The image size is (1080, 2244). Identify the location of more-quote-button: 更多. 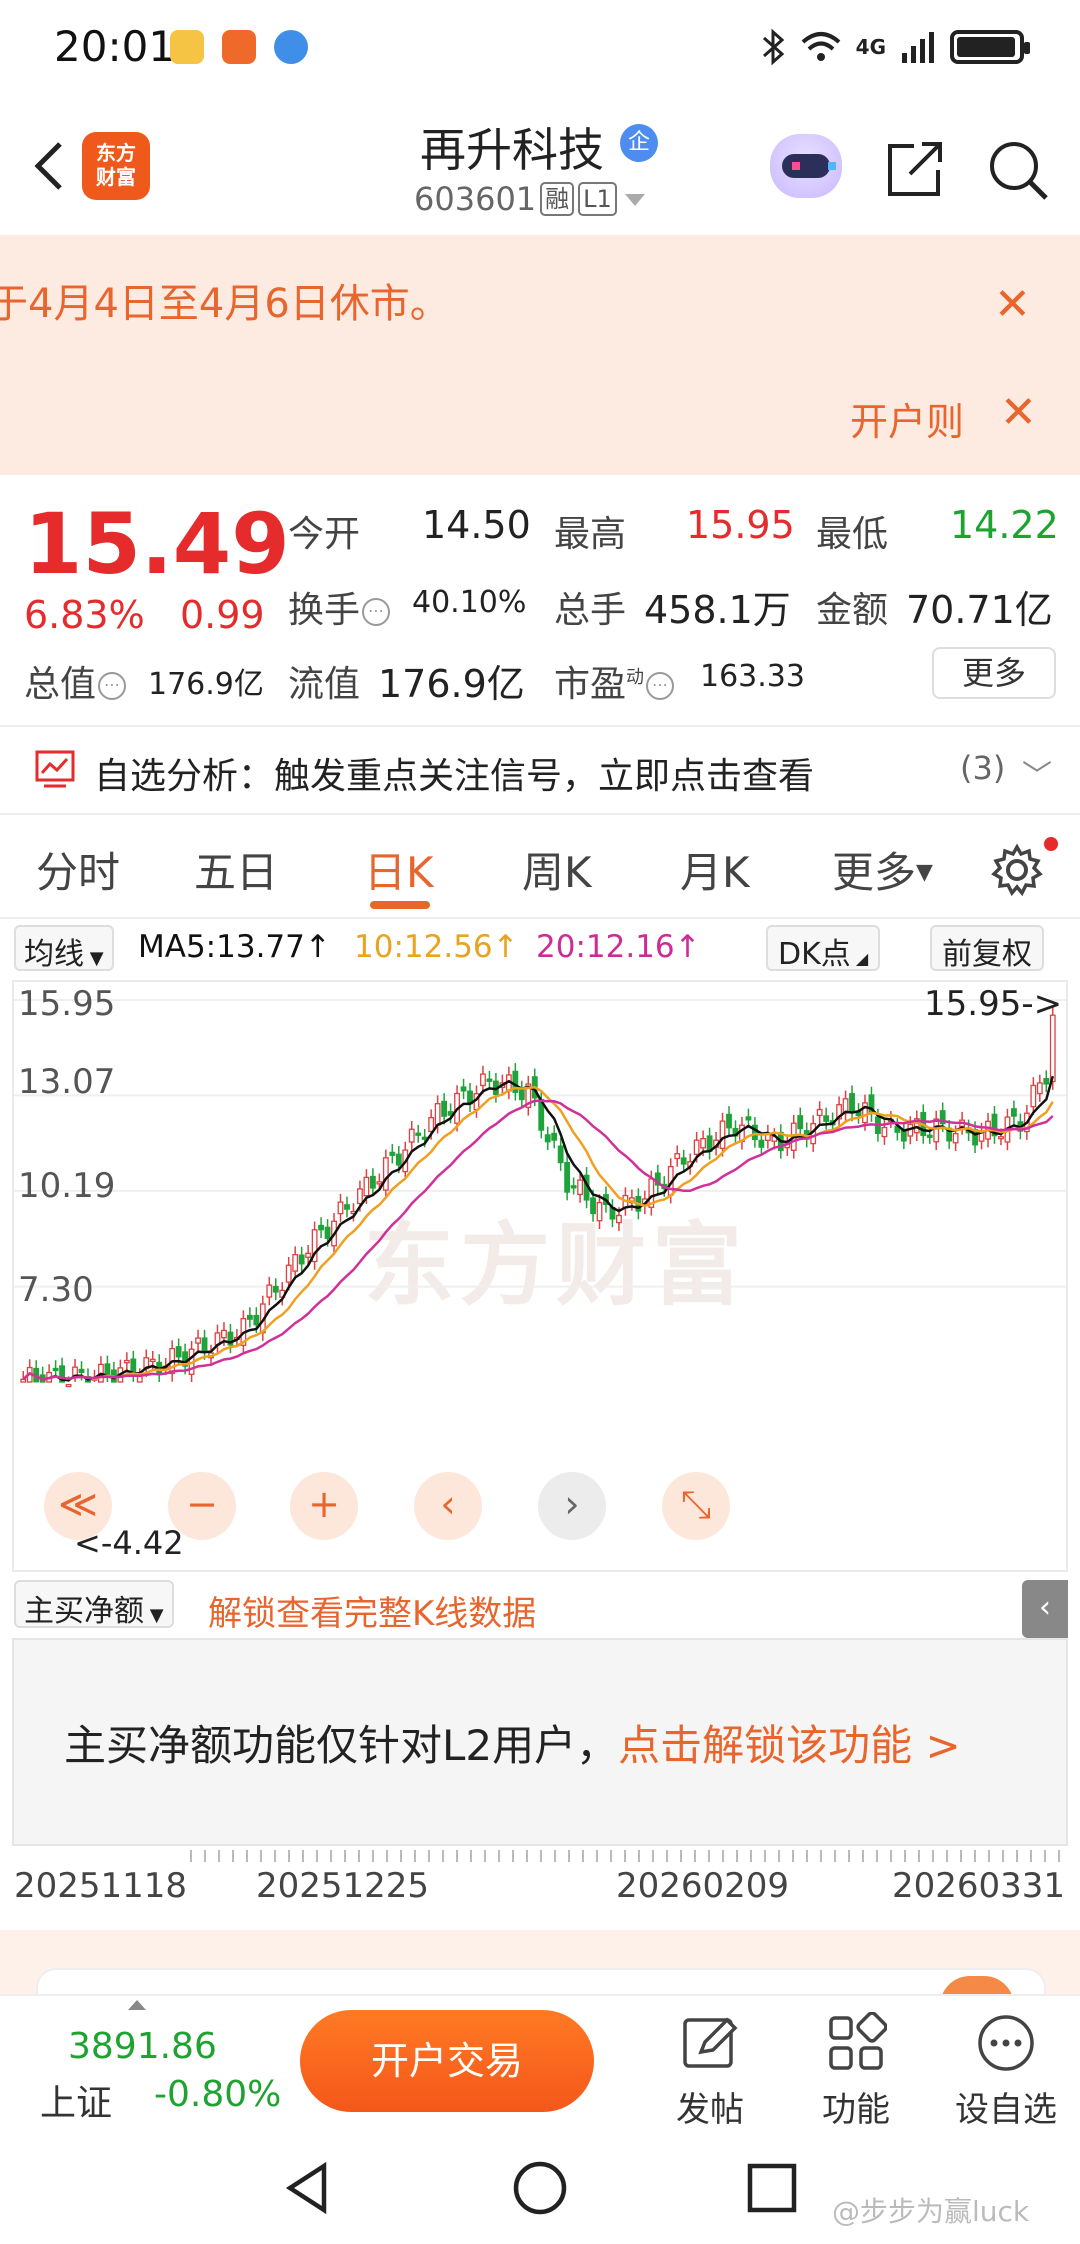
(994, 673).